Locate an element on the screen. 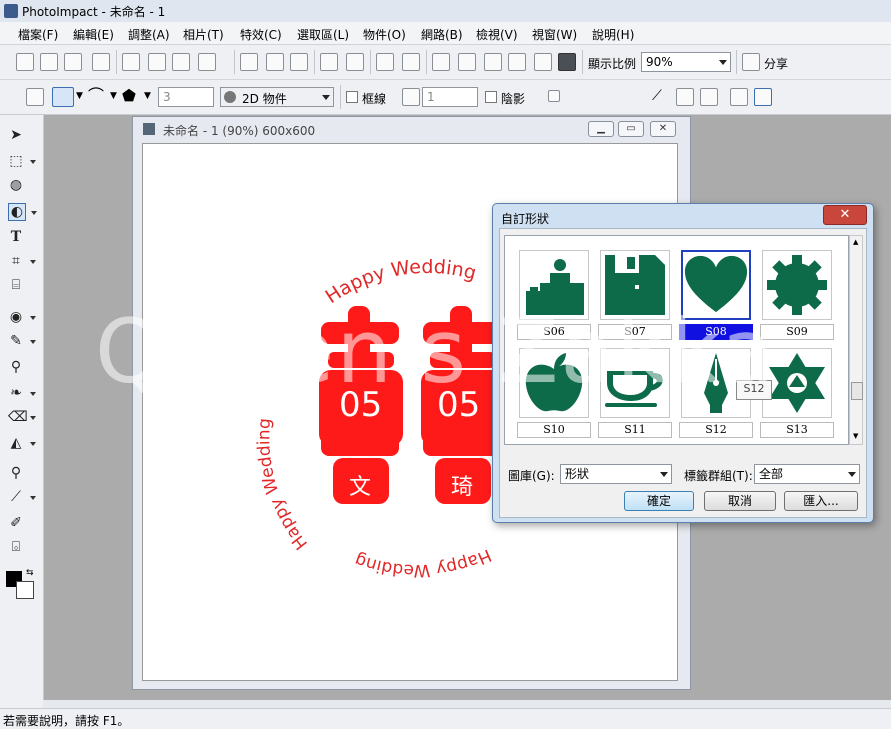 The width and height of the screenshot is (891, 729). object-mode-select is located at coordinates (277, 97).